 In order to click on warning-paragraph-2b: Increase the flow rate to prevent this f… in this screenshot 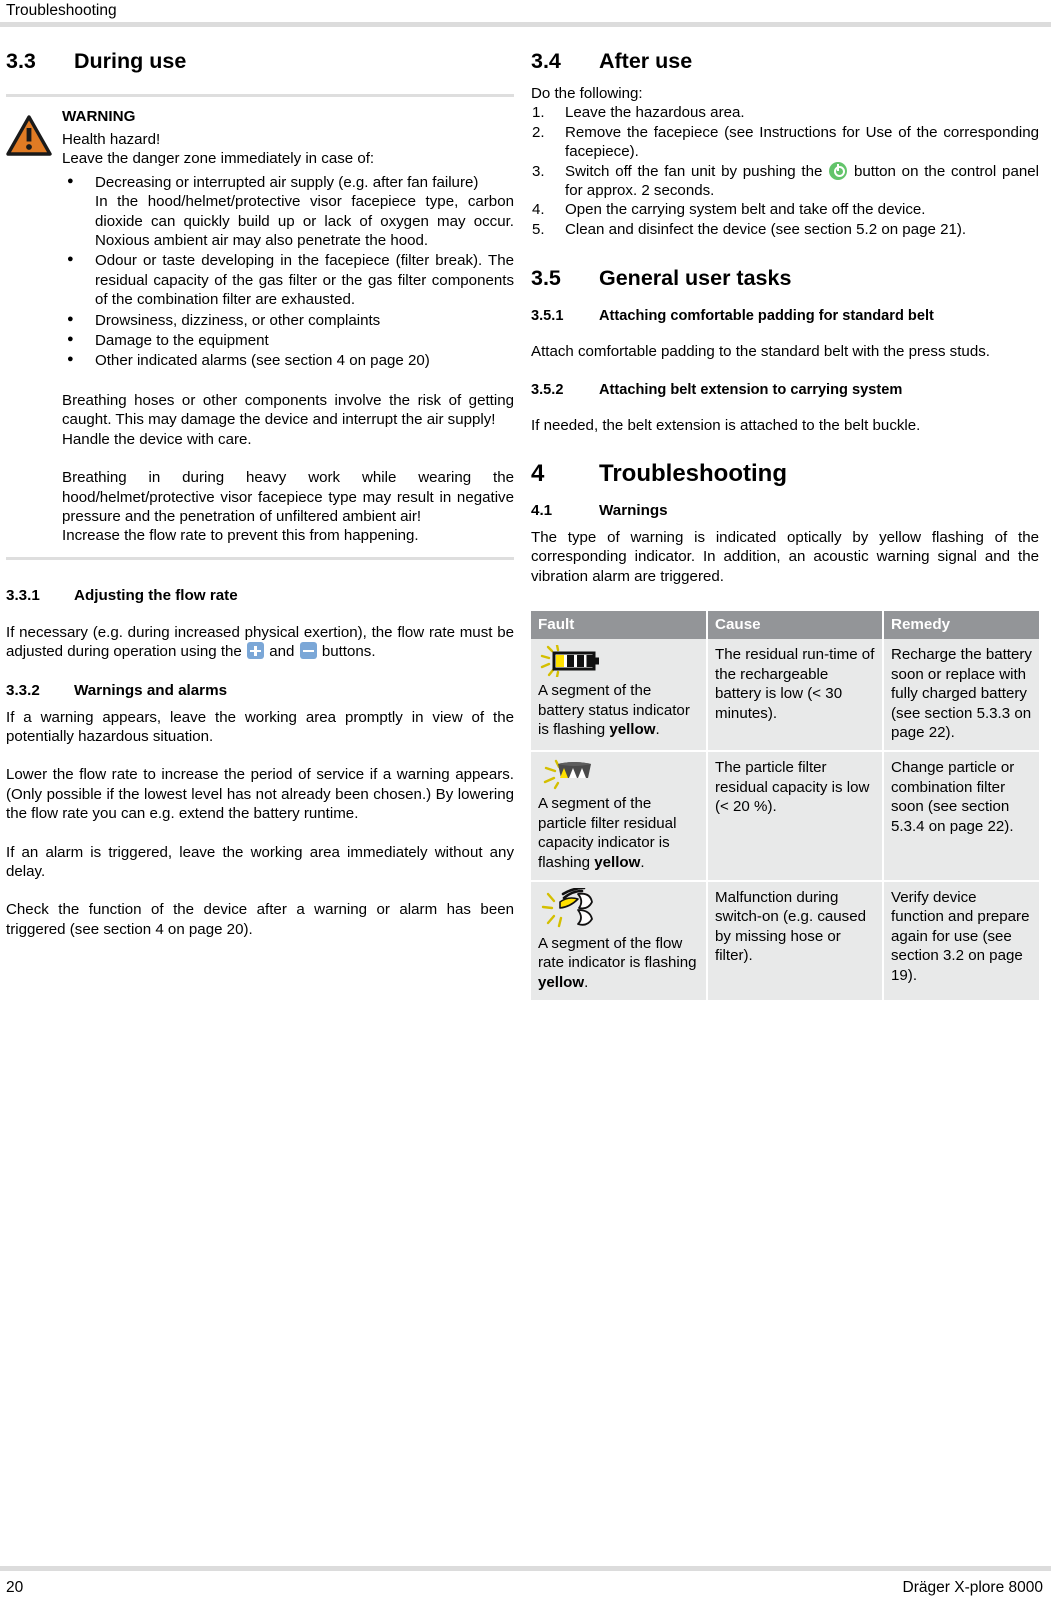, I will do `click(240, 536)`.